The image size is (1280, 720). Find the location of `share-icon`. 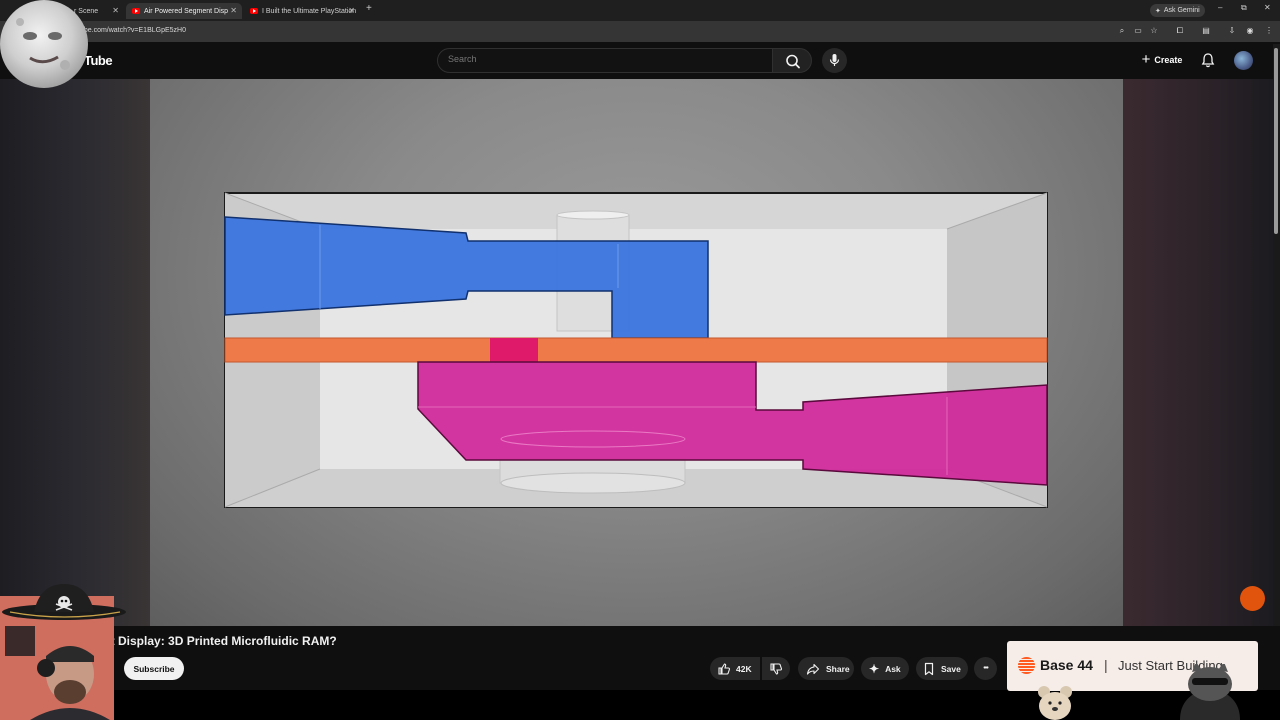

share-icon is located at coordinates (813, 669).